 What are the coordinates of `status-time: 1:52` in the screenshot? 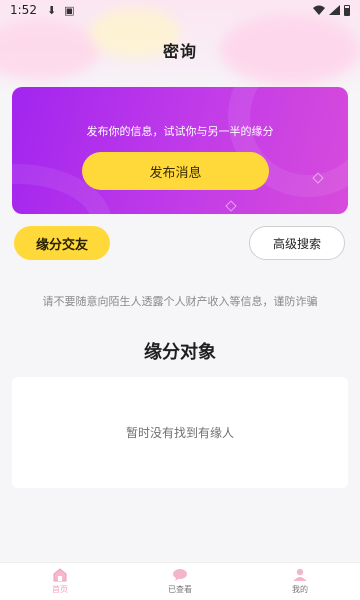 It's located at (23, 10).